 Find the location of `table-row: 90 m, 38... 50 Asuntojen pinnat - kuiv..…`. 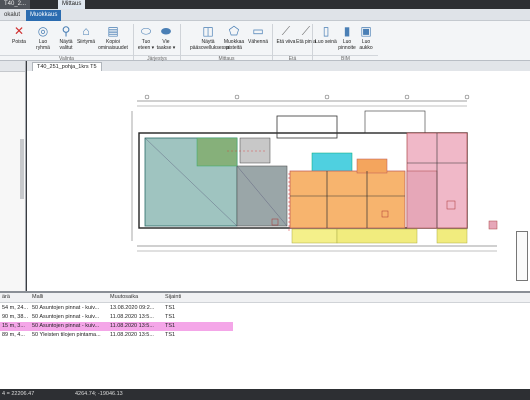

table-row: 90 m, 38... 50 Asuntojen pinnat - kuiv..… is located at coordinates (265, 317).